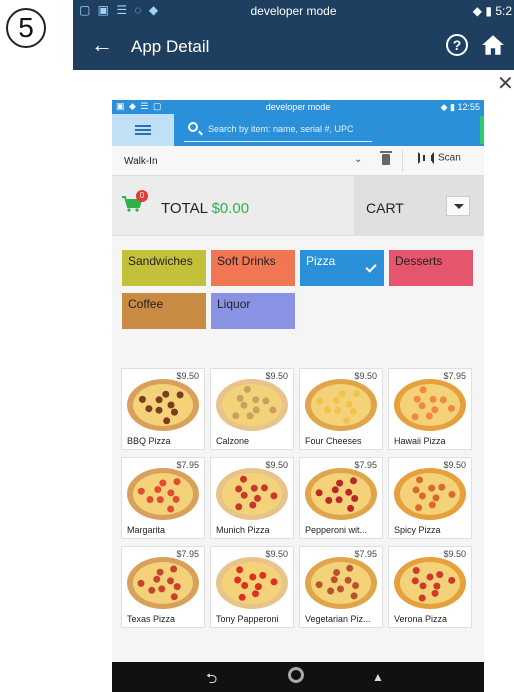 The width and height of the screenshot is (514, 692). What do you see at coordinates (503, 11) in the screenshot?
I see `outer-status-time: 5:2` at bounding box center [503, 11].